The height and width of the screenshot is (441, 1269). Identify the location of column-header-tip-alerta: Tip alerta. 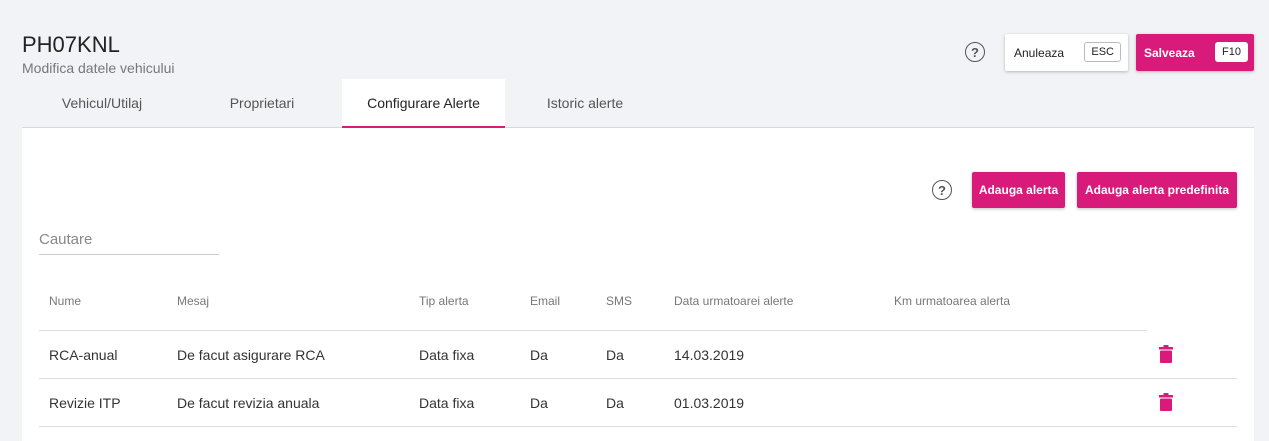
(444, 301).